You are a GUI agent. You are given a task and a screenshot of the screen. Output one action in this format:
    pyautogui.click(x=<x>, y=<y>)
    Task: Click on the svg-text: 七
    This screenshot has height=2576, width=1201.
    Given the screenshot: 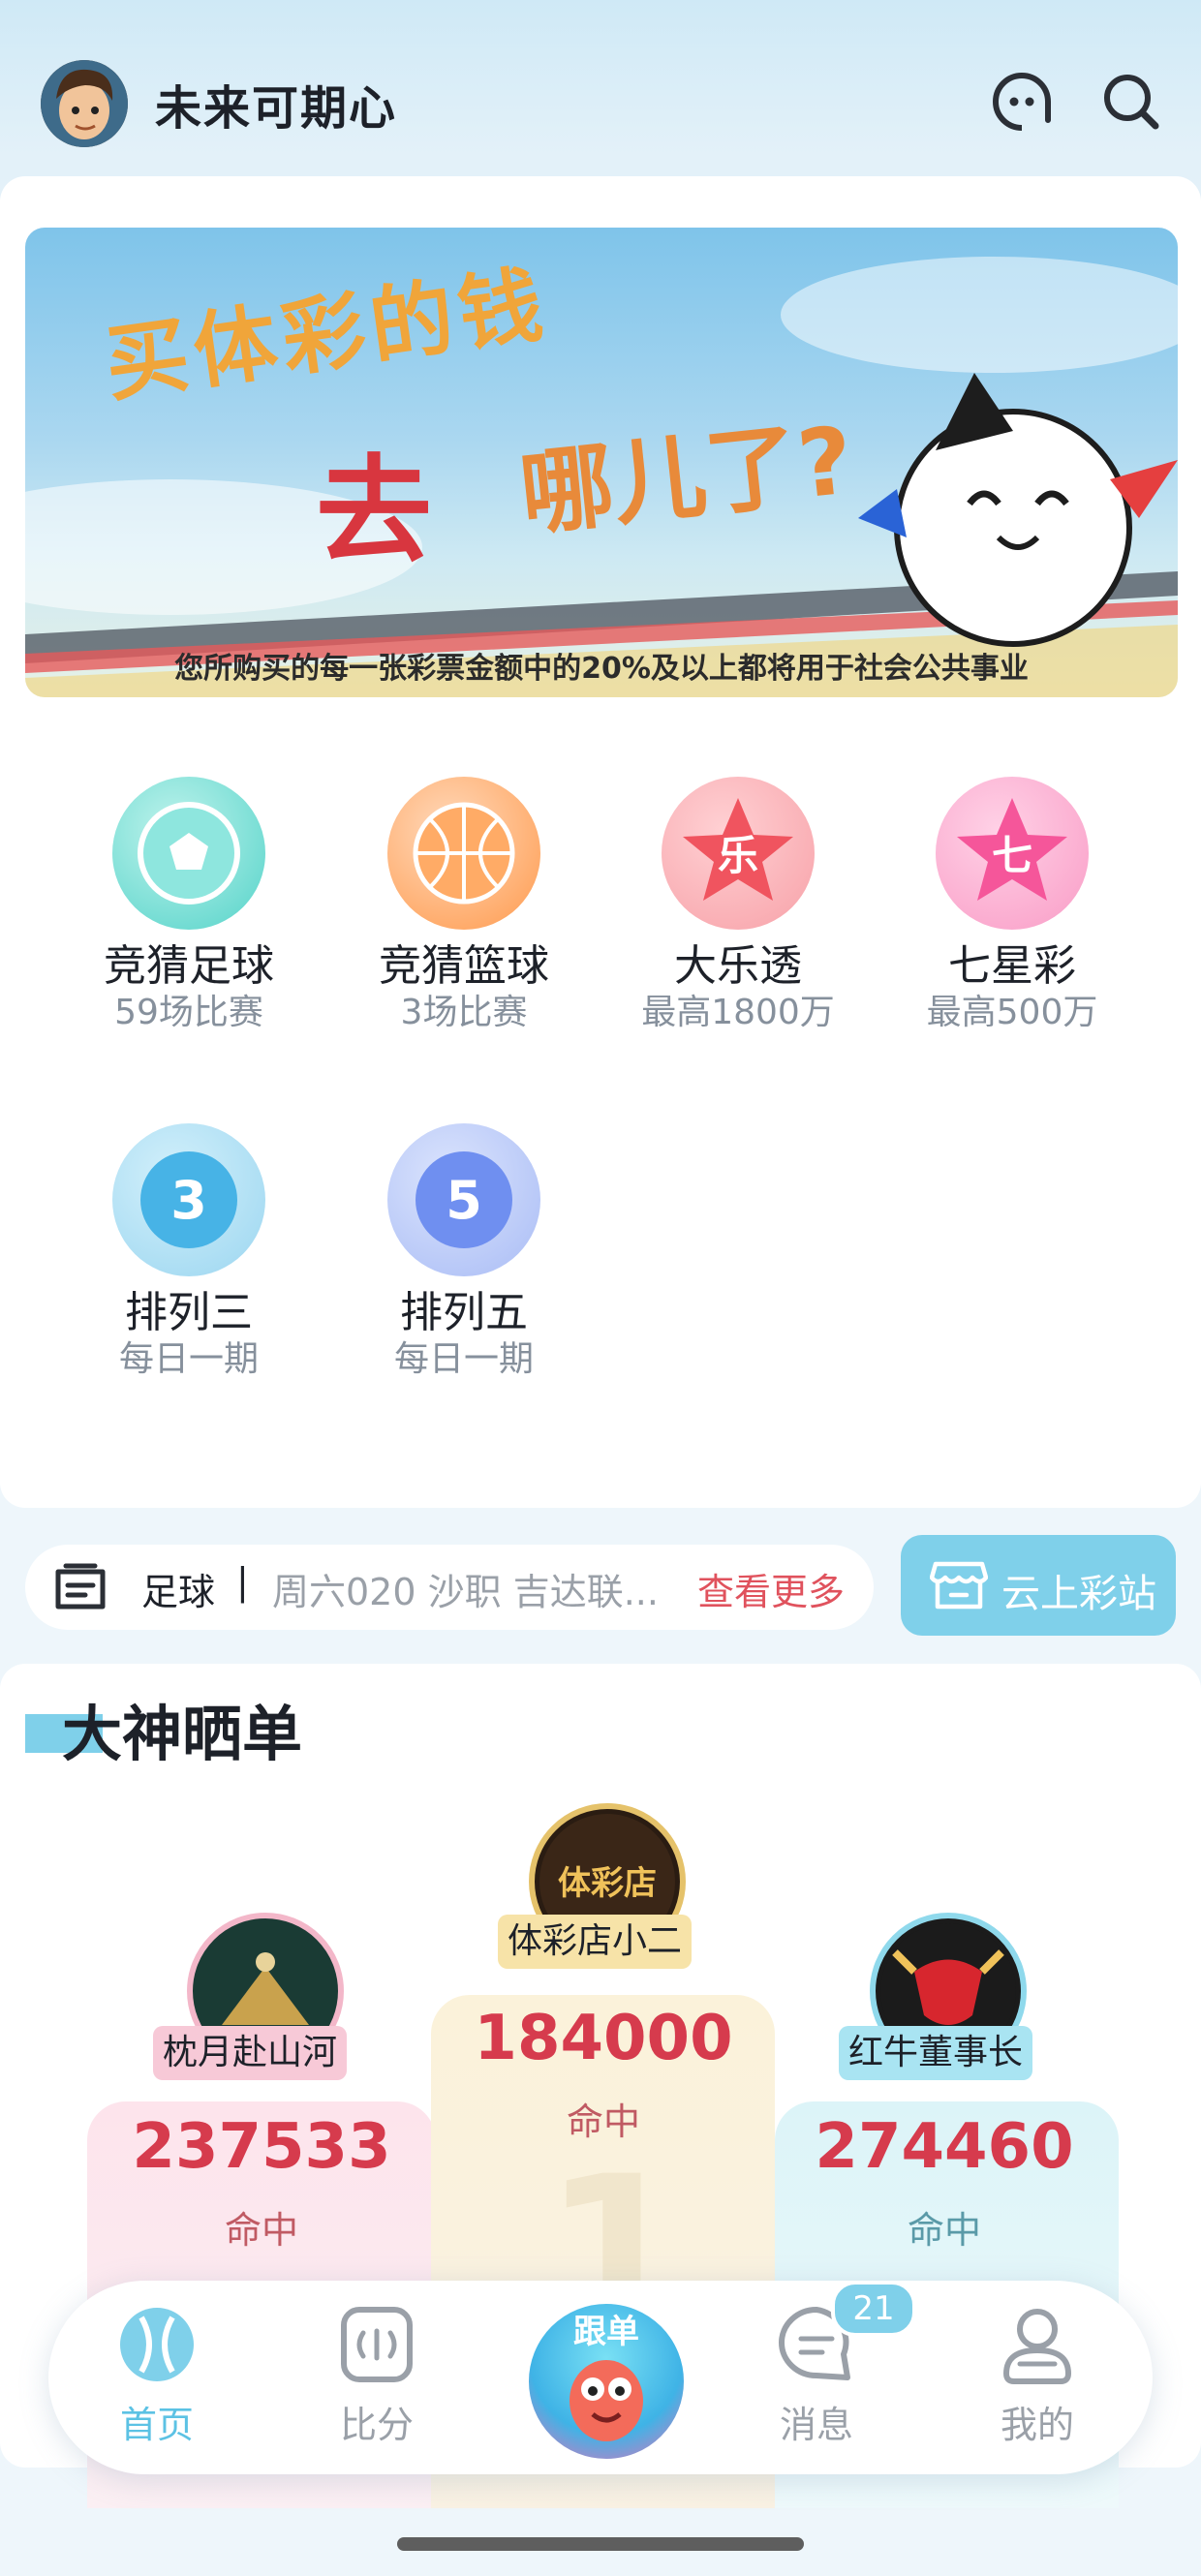 What is the action you would take?
    pyautogui.click(x=1012, y=855)
    